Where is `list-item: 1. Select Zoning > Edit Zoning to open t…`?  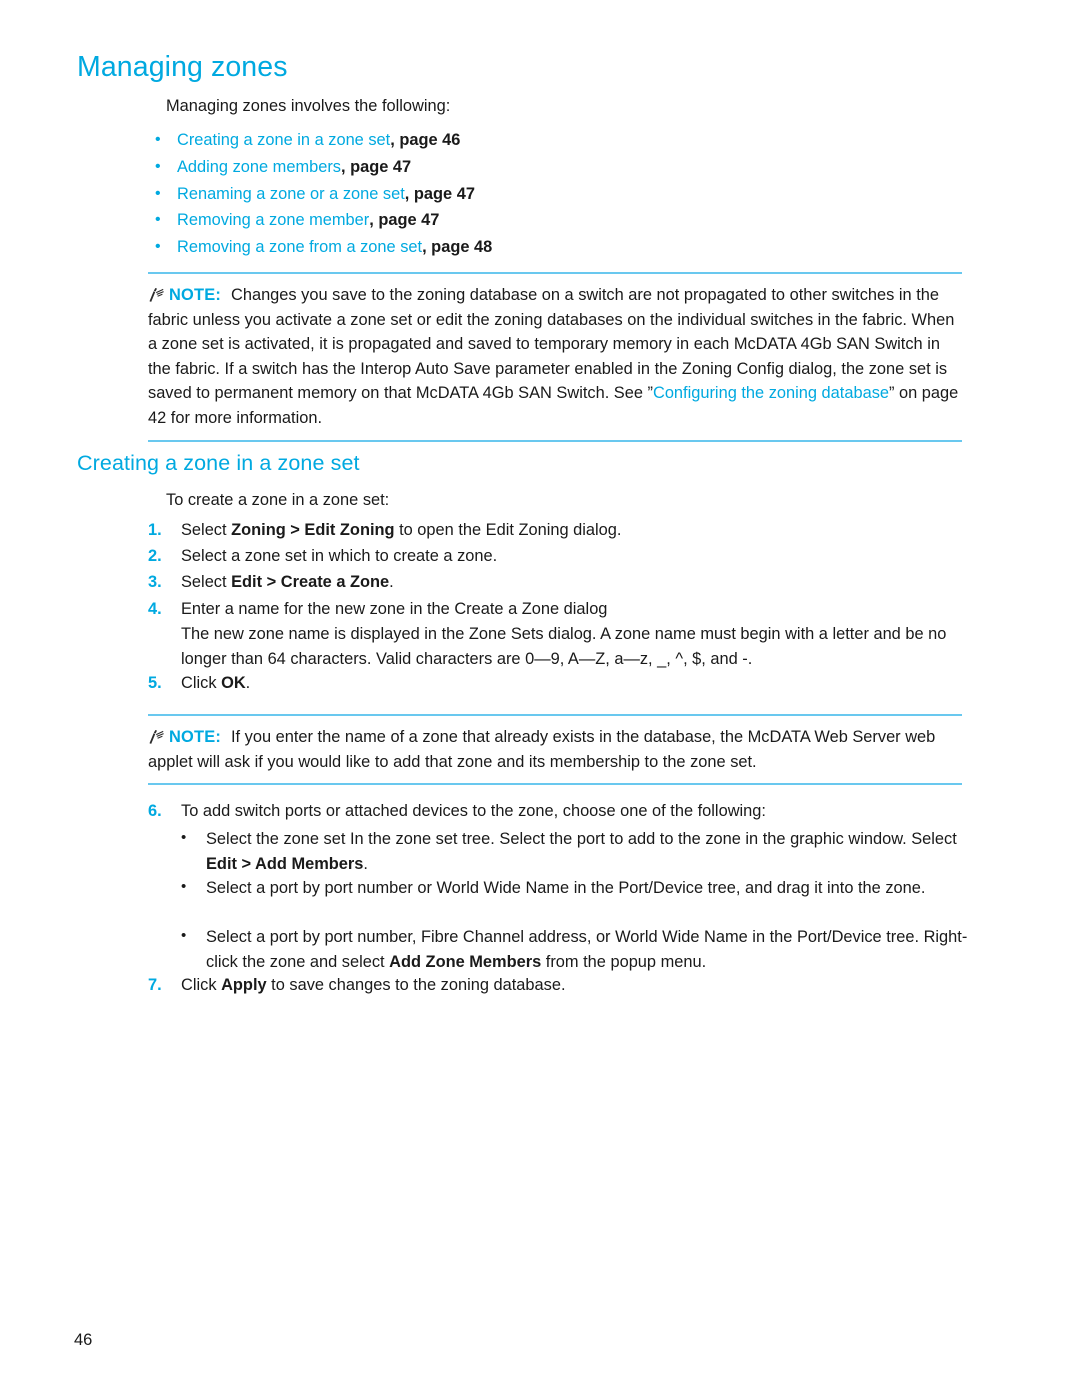 list-item: 1. Select Zoning > Edit Zoning to open t… is located at coordinates (558, 530).